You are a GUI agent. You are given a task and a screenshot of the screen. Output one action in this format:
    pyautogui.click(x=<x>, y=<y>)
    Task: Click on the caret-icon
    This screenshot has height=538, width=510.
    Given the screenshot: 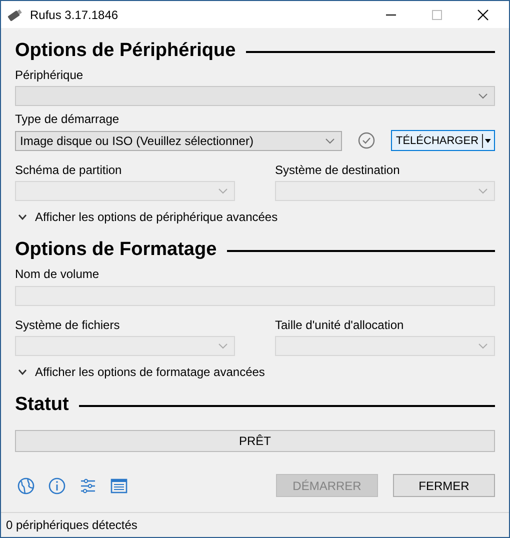 What is the action you would take?
    pyautogui.click(x=488, y=141)
    